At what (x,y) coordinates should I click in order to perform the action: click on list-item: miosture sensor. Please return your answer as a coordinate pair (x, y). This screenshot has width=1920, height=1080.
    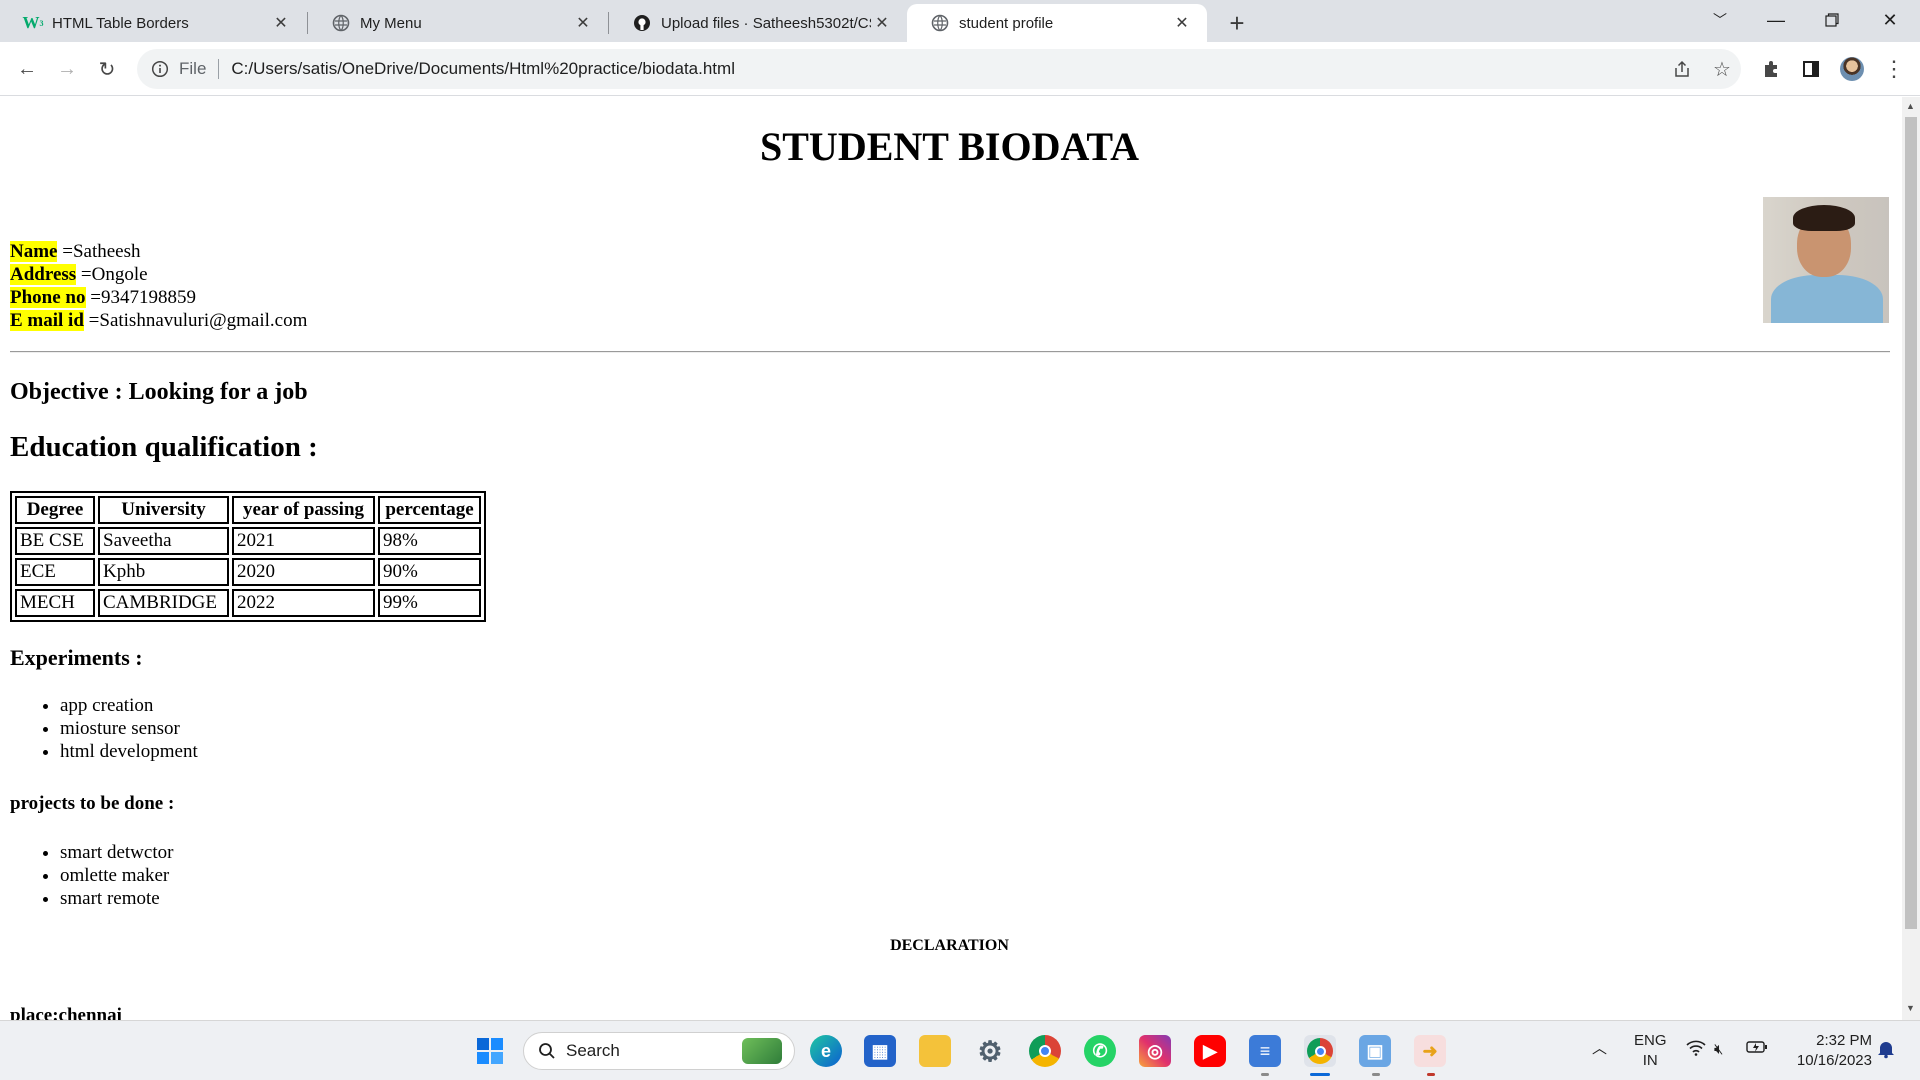
    Looking at the image, I should click on (129, 728).